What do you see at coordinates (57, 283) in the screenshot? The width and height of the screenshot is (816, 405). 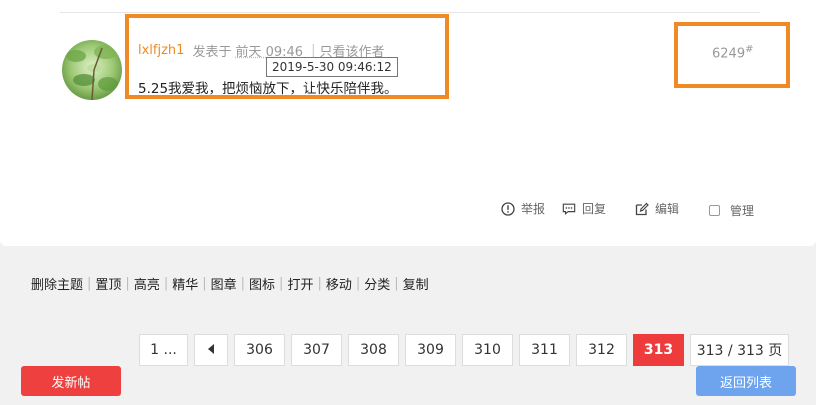 I see `mod-delete-thread: 删除主题` at bounding box center [57, 283].